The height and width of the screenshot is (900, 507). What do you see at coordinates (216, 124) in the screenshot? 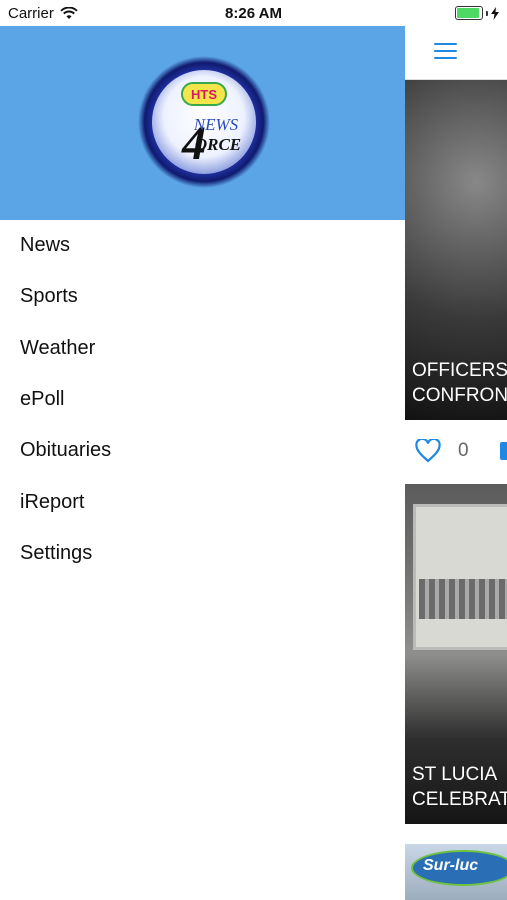
I see `svg-text: NEWS` at bounding box center [216, 124].